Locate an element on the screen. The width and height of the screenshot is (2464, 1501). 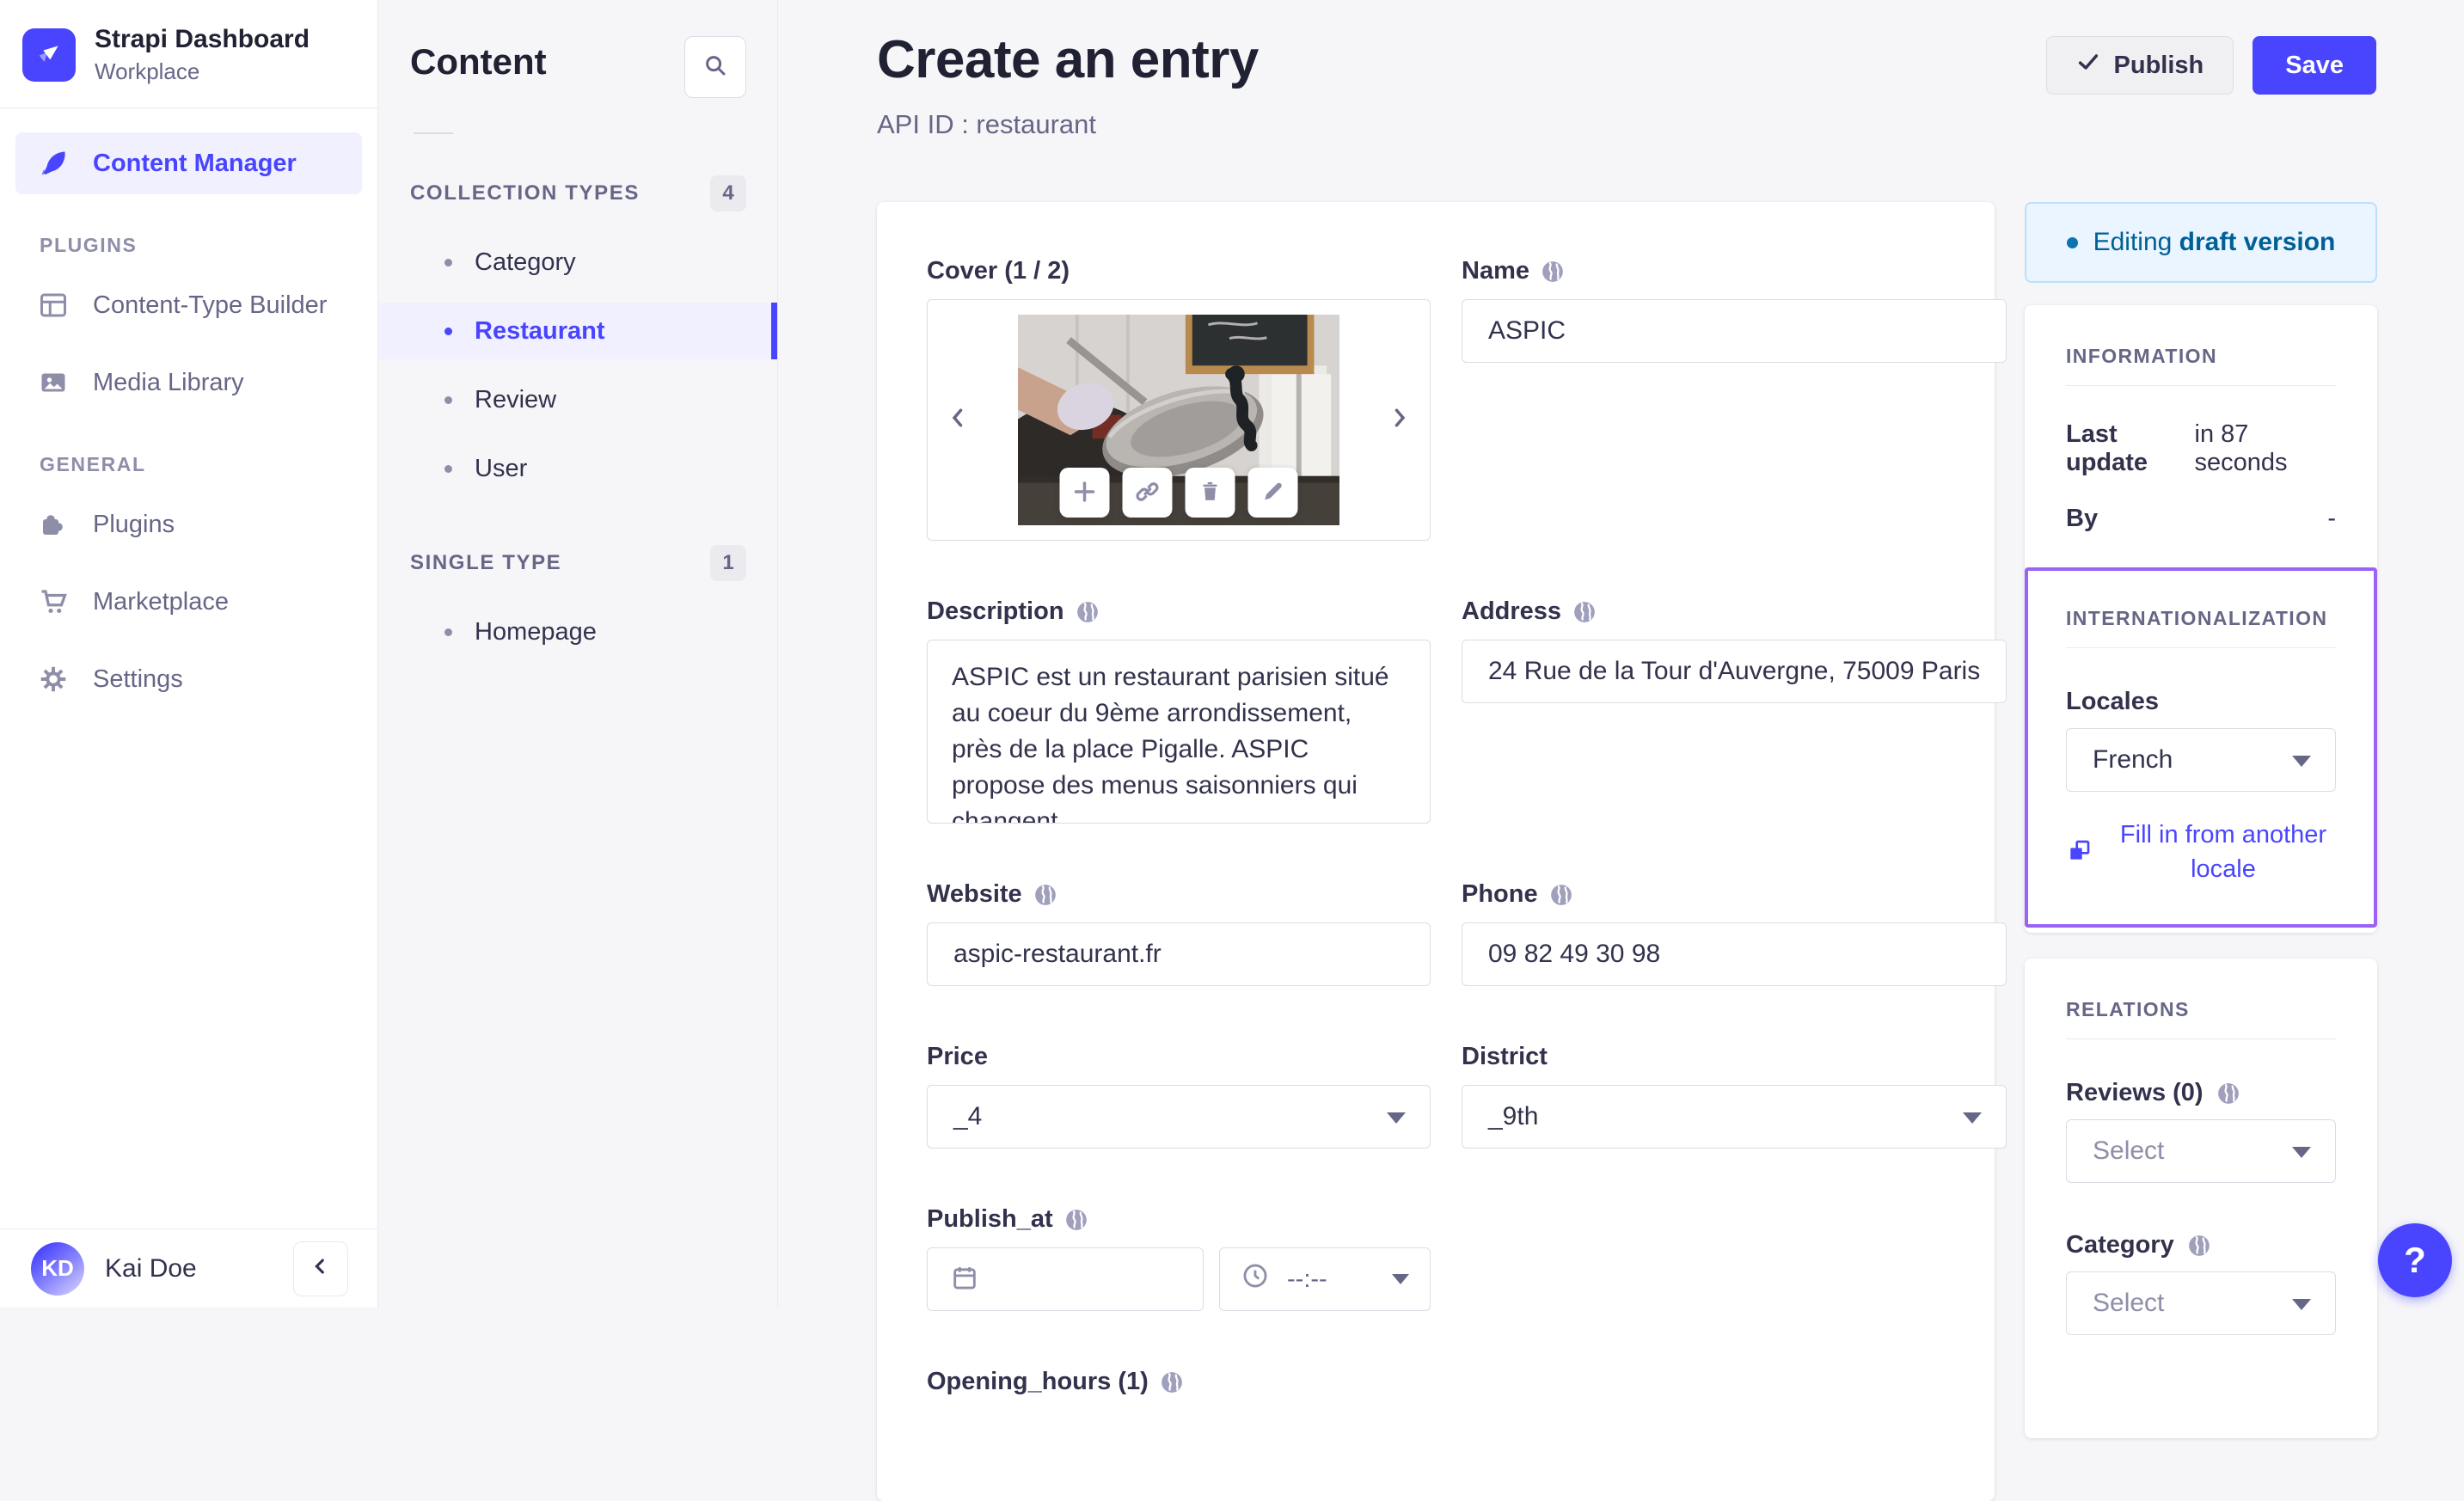
field-website: Website aspic-restaurant.fr is located at coordinates (1179, 933).